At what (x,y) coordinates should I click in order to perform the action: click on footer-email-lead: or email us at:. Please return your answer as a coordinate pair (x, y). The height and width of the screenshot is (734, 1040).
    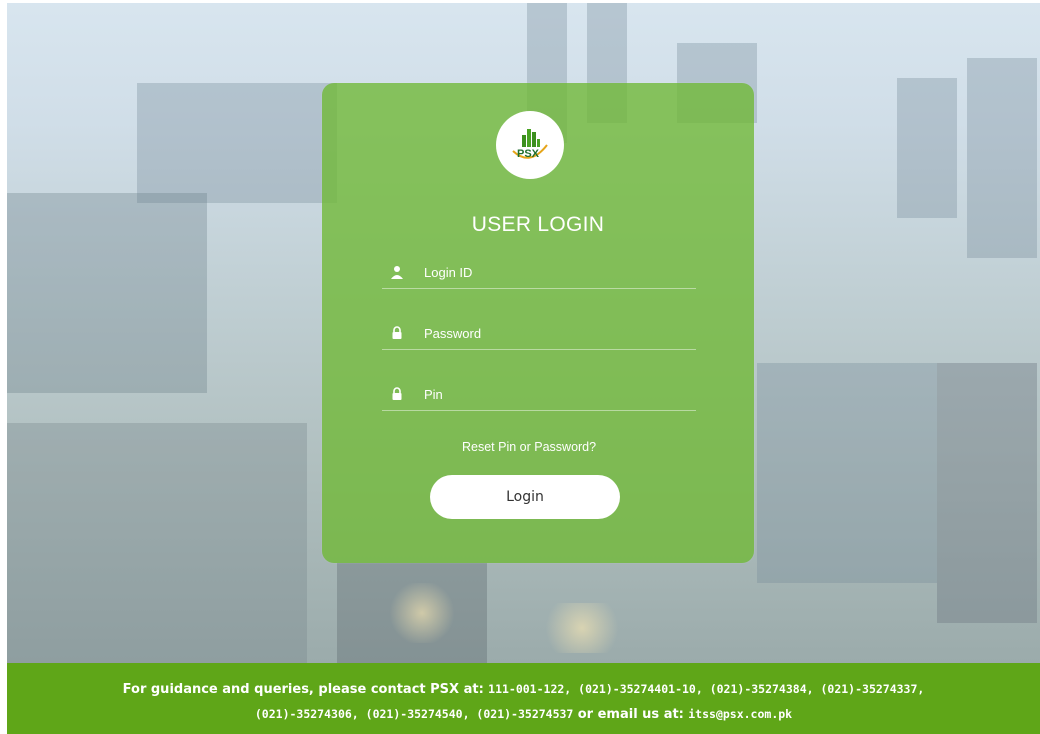
    Looking at the image, I should click on (630, 714).